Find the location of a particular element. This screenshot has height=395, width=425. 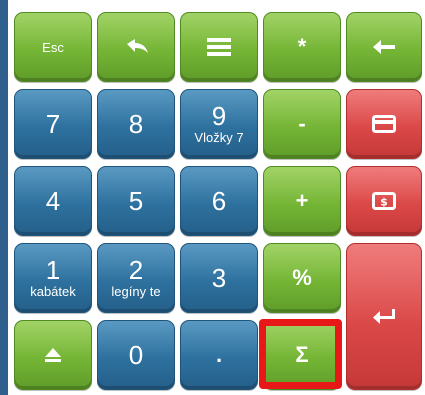

digit-5-label: 5 is located at coordinates (136, 201).